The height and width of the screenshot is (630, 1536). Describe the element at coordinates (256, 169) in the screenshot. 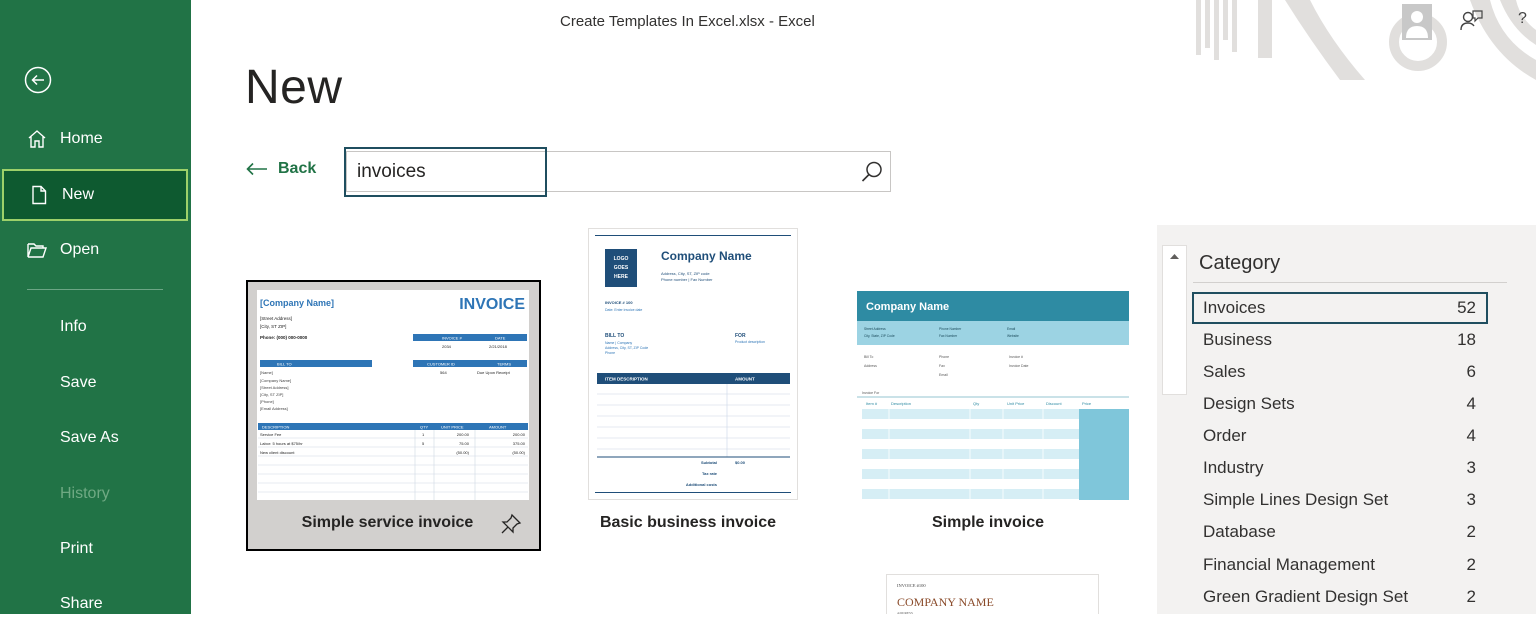

I see `left-arrow-icon` at that location.